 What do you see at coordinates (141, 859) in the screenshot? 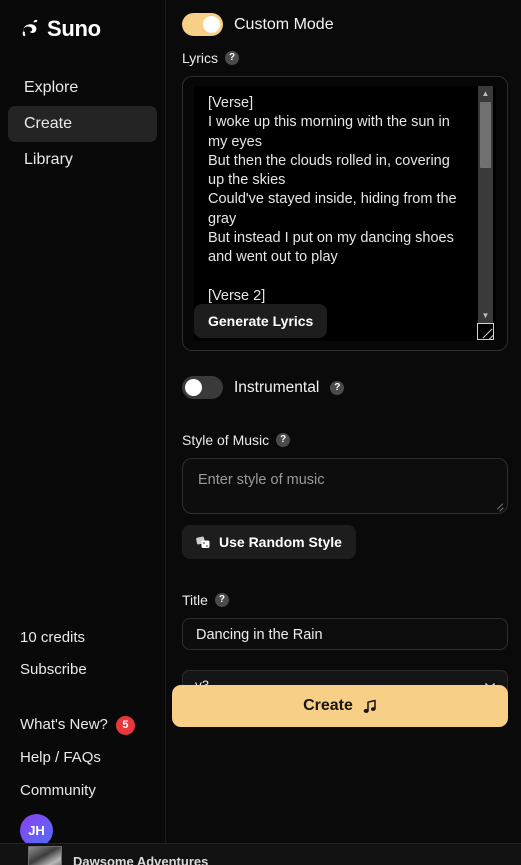
I see `track-title: Dawsome Adventures` at bounding box center [141, 859].